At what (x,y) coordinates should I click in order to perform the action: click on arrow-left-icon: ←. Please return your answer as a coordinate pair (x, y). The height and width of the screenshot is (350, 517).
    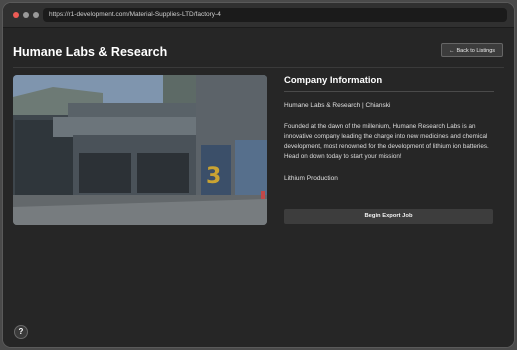
    Looking at the image, I should click on (451, 51).